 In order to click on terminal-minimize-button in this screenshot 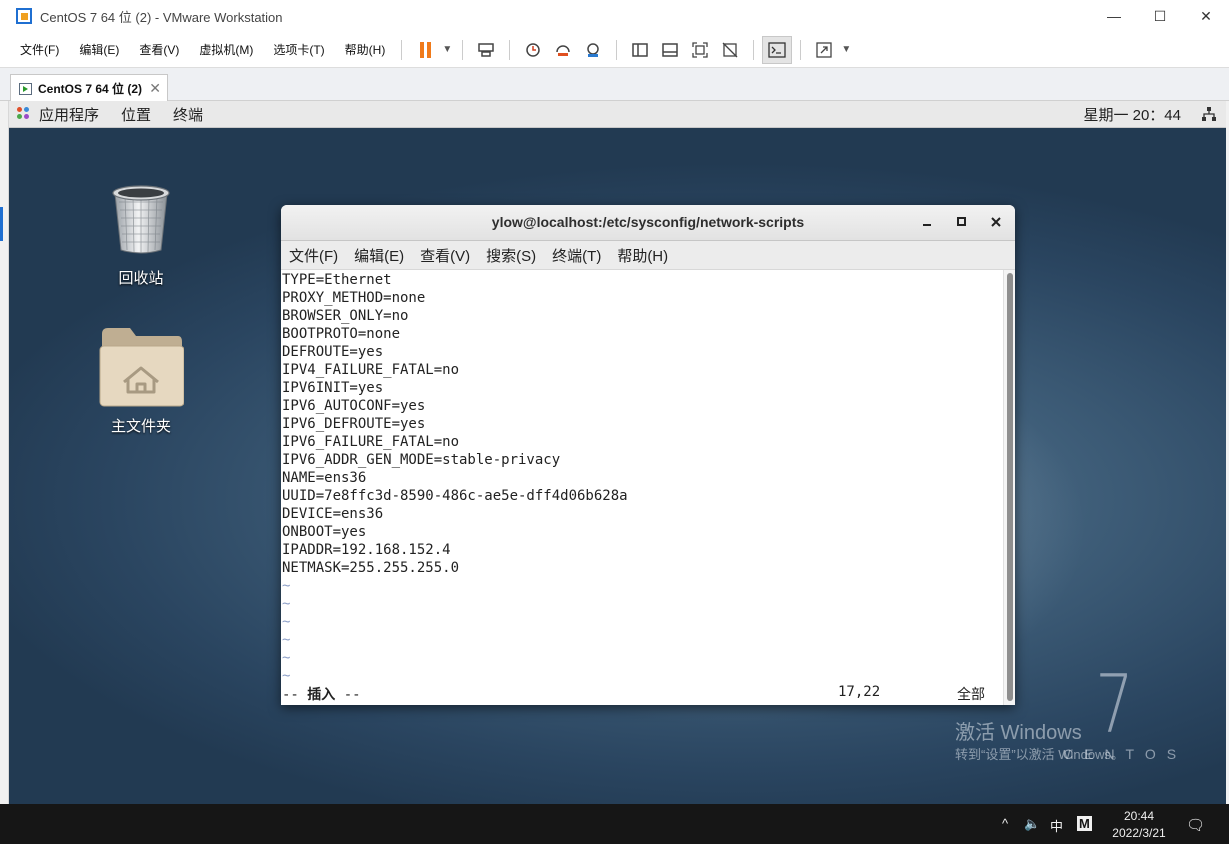, I will do `click(928, 222)`.